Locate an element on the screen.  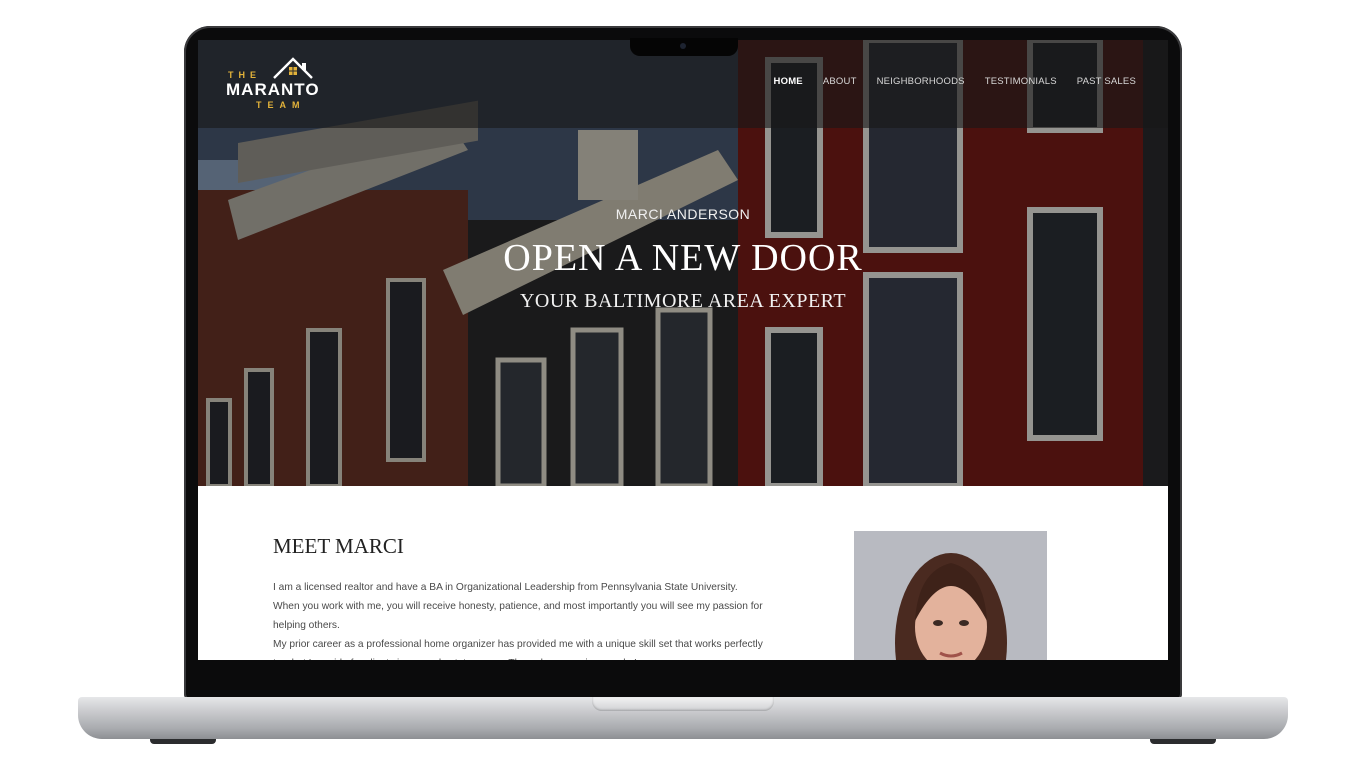
laptop-notch is located at coordinates (684, 47).